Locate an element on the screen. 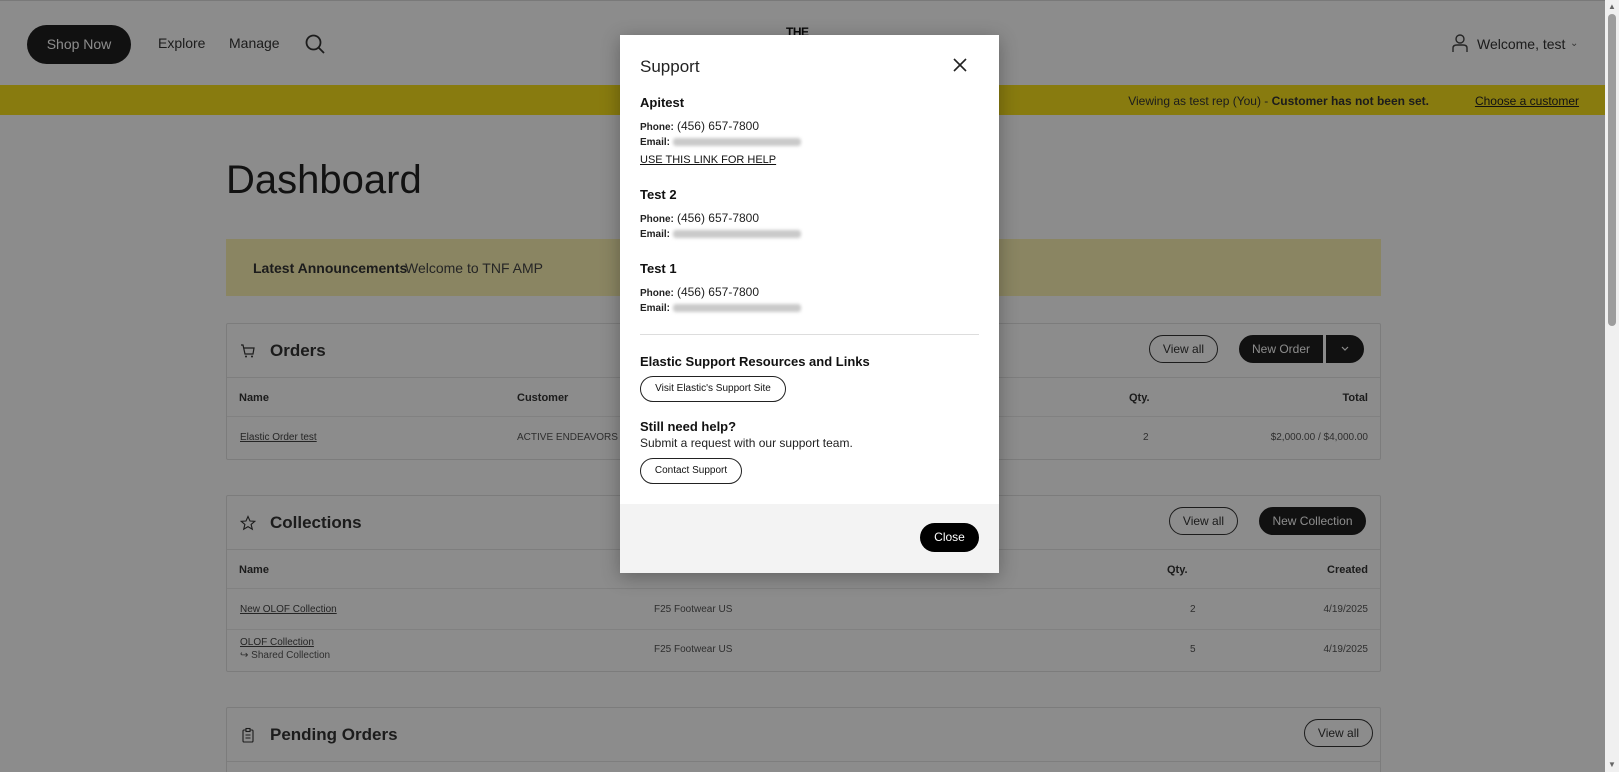 The height and width of the screenshot is (772, 1619). divider is located at coordinates (809, 334).